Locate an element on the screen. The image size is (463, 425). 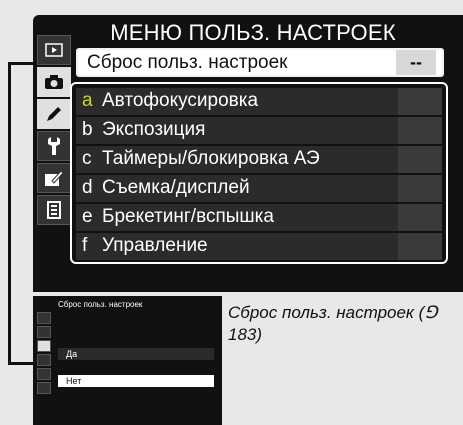
reset-dialog-screen is located at coordinates (127, 360).